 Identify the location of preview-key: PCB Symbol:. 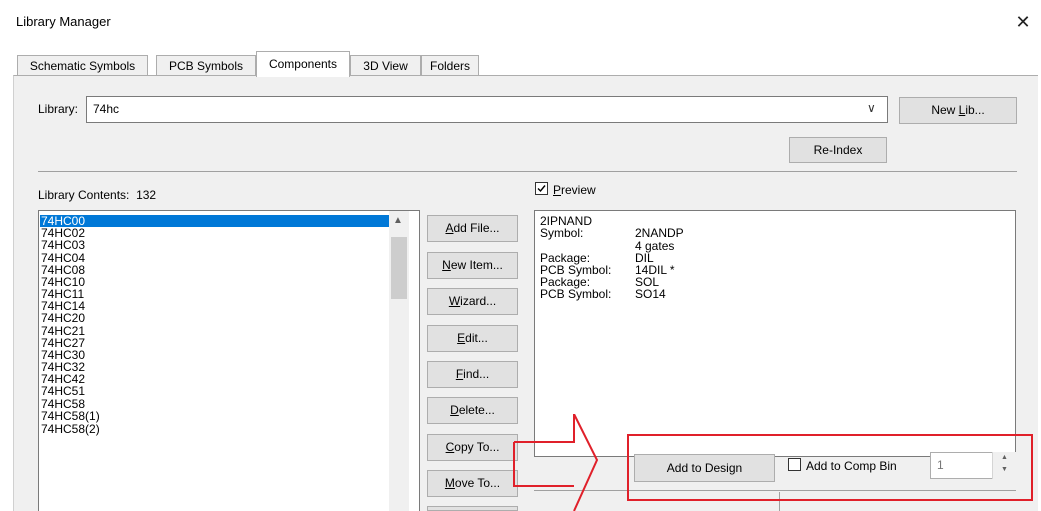
(576, 294).